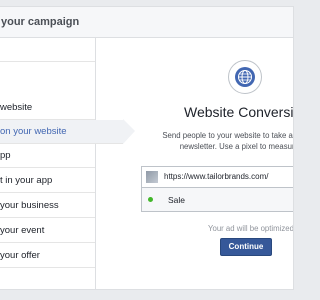 Image resolution: width=320 pixels, height=300 pixels. I want to click on website-url-value: https://www.tailorbrands.com/, so click(216, 176).